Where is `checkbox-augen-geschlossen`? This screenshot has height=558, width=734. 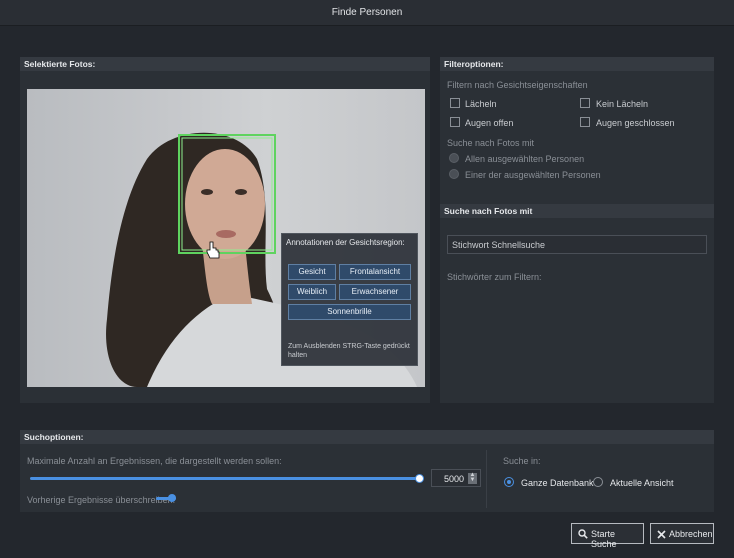
checkbox-augen-geschlossen is located at coordinates (585, 122).